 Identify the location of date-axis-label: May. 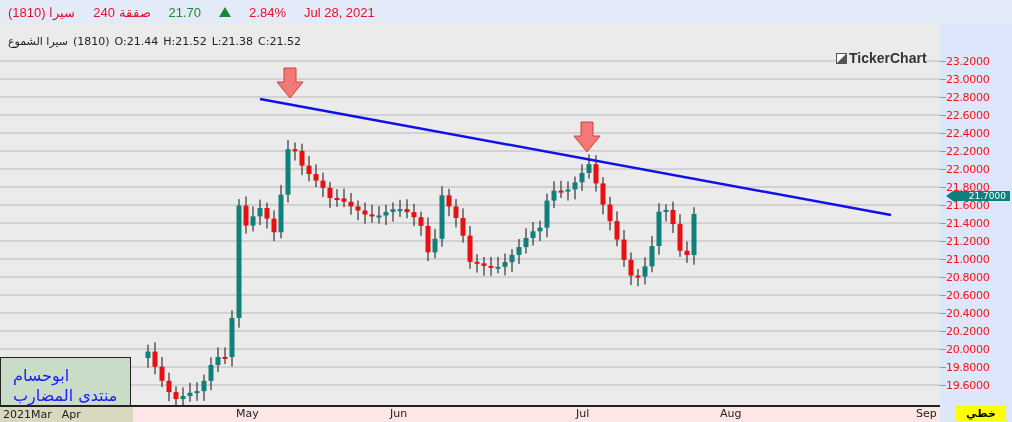
(247, 413).